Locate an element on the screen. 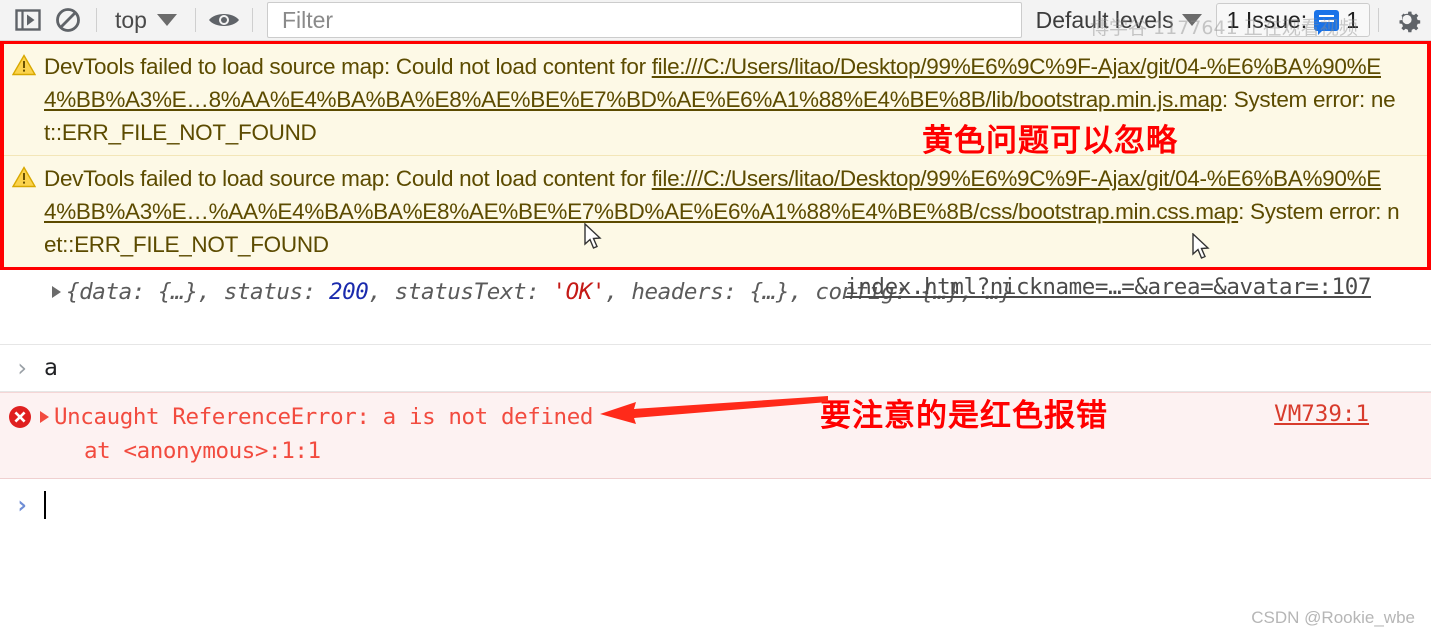  eye-icon is located at coordinates (224, 20).